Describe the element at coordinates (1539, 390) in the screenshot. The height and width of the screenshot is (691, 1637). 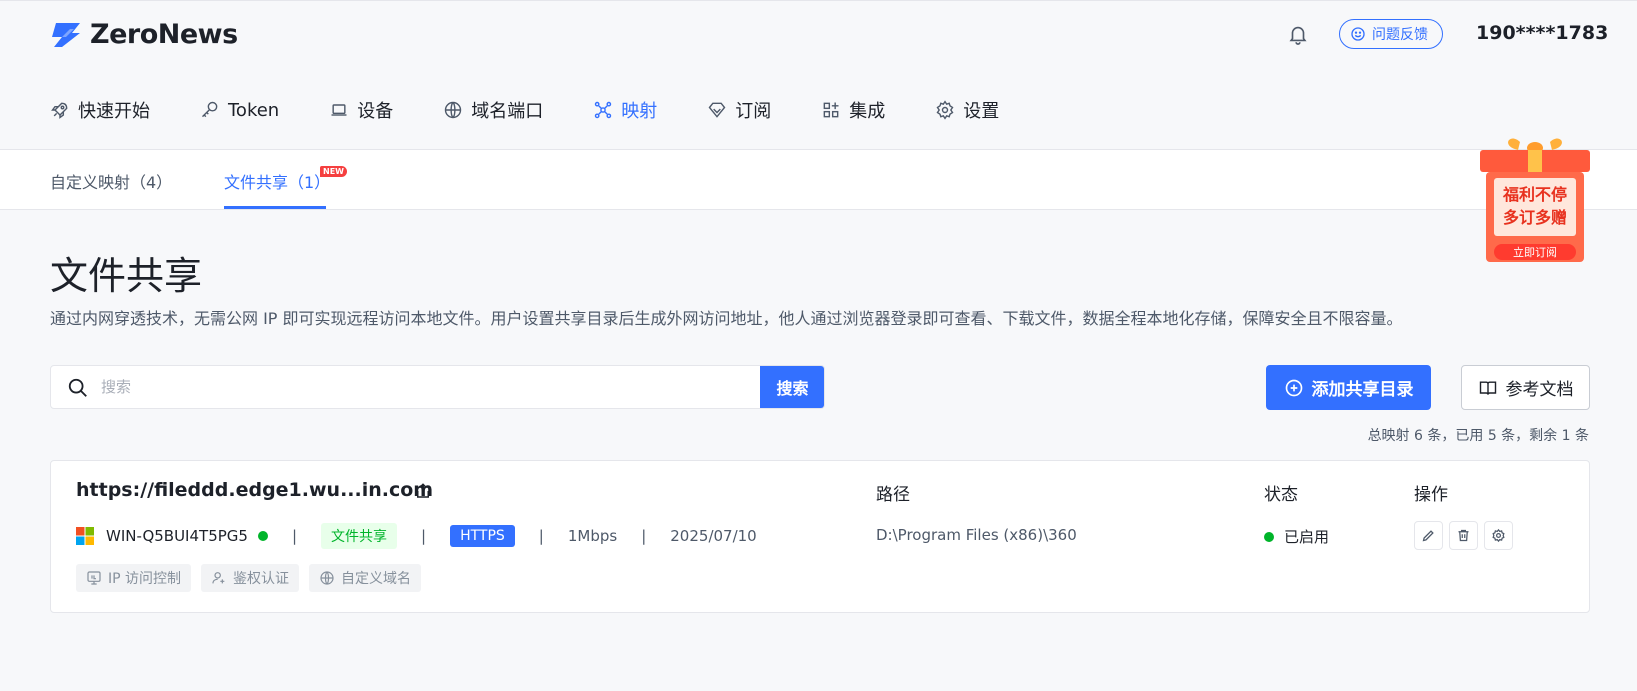
I see `docs-button-label: 参考文档` at that location.